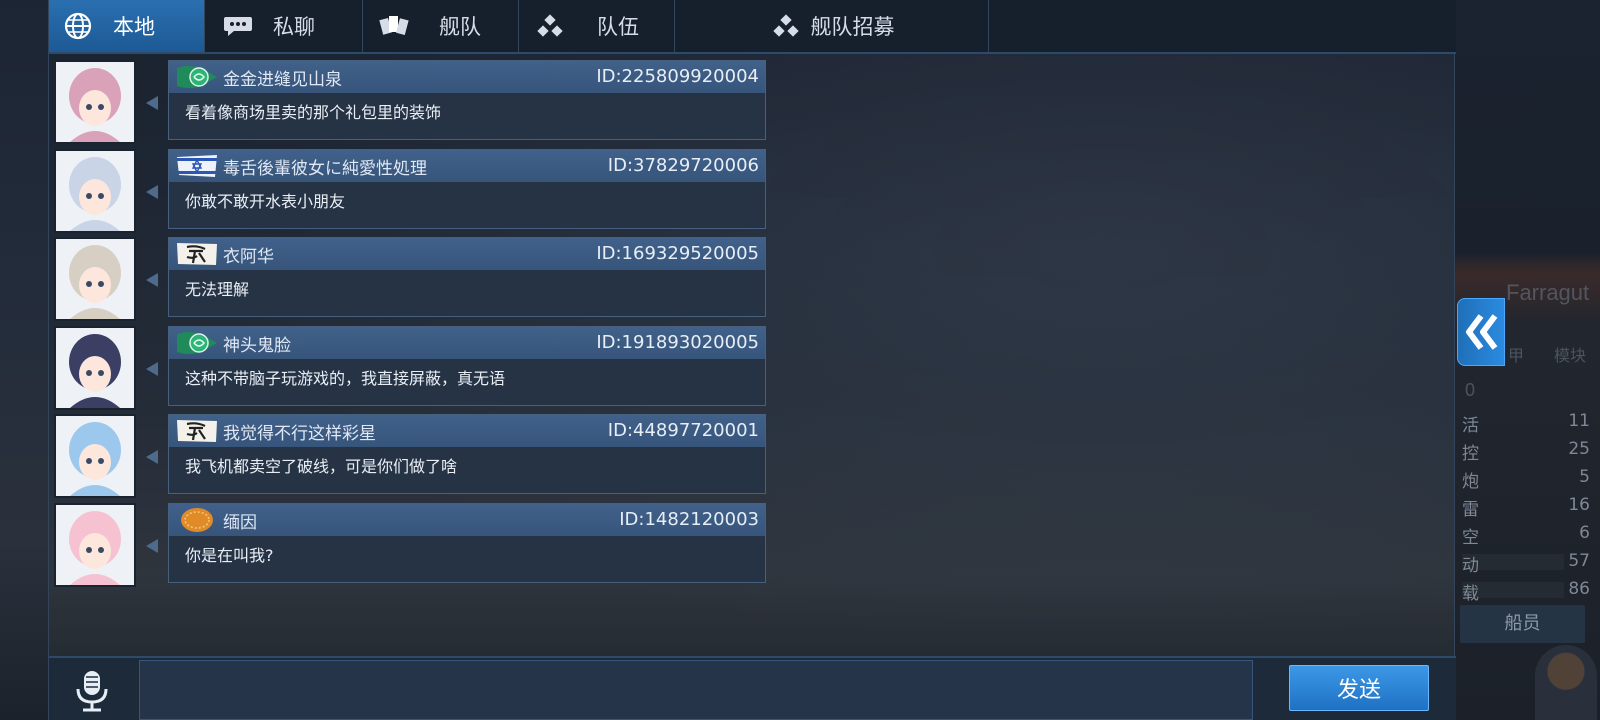 This screenshot has width=1600, height=720. Describe the element at coordinates (1526, 479) in the screenshot. I see `bg-stat-row: 炮5` at that location.